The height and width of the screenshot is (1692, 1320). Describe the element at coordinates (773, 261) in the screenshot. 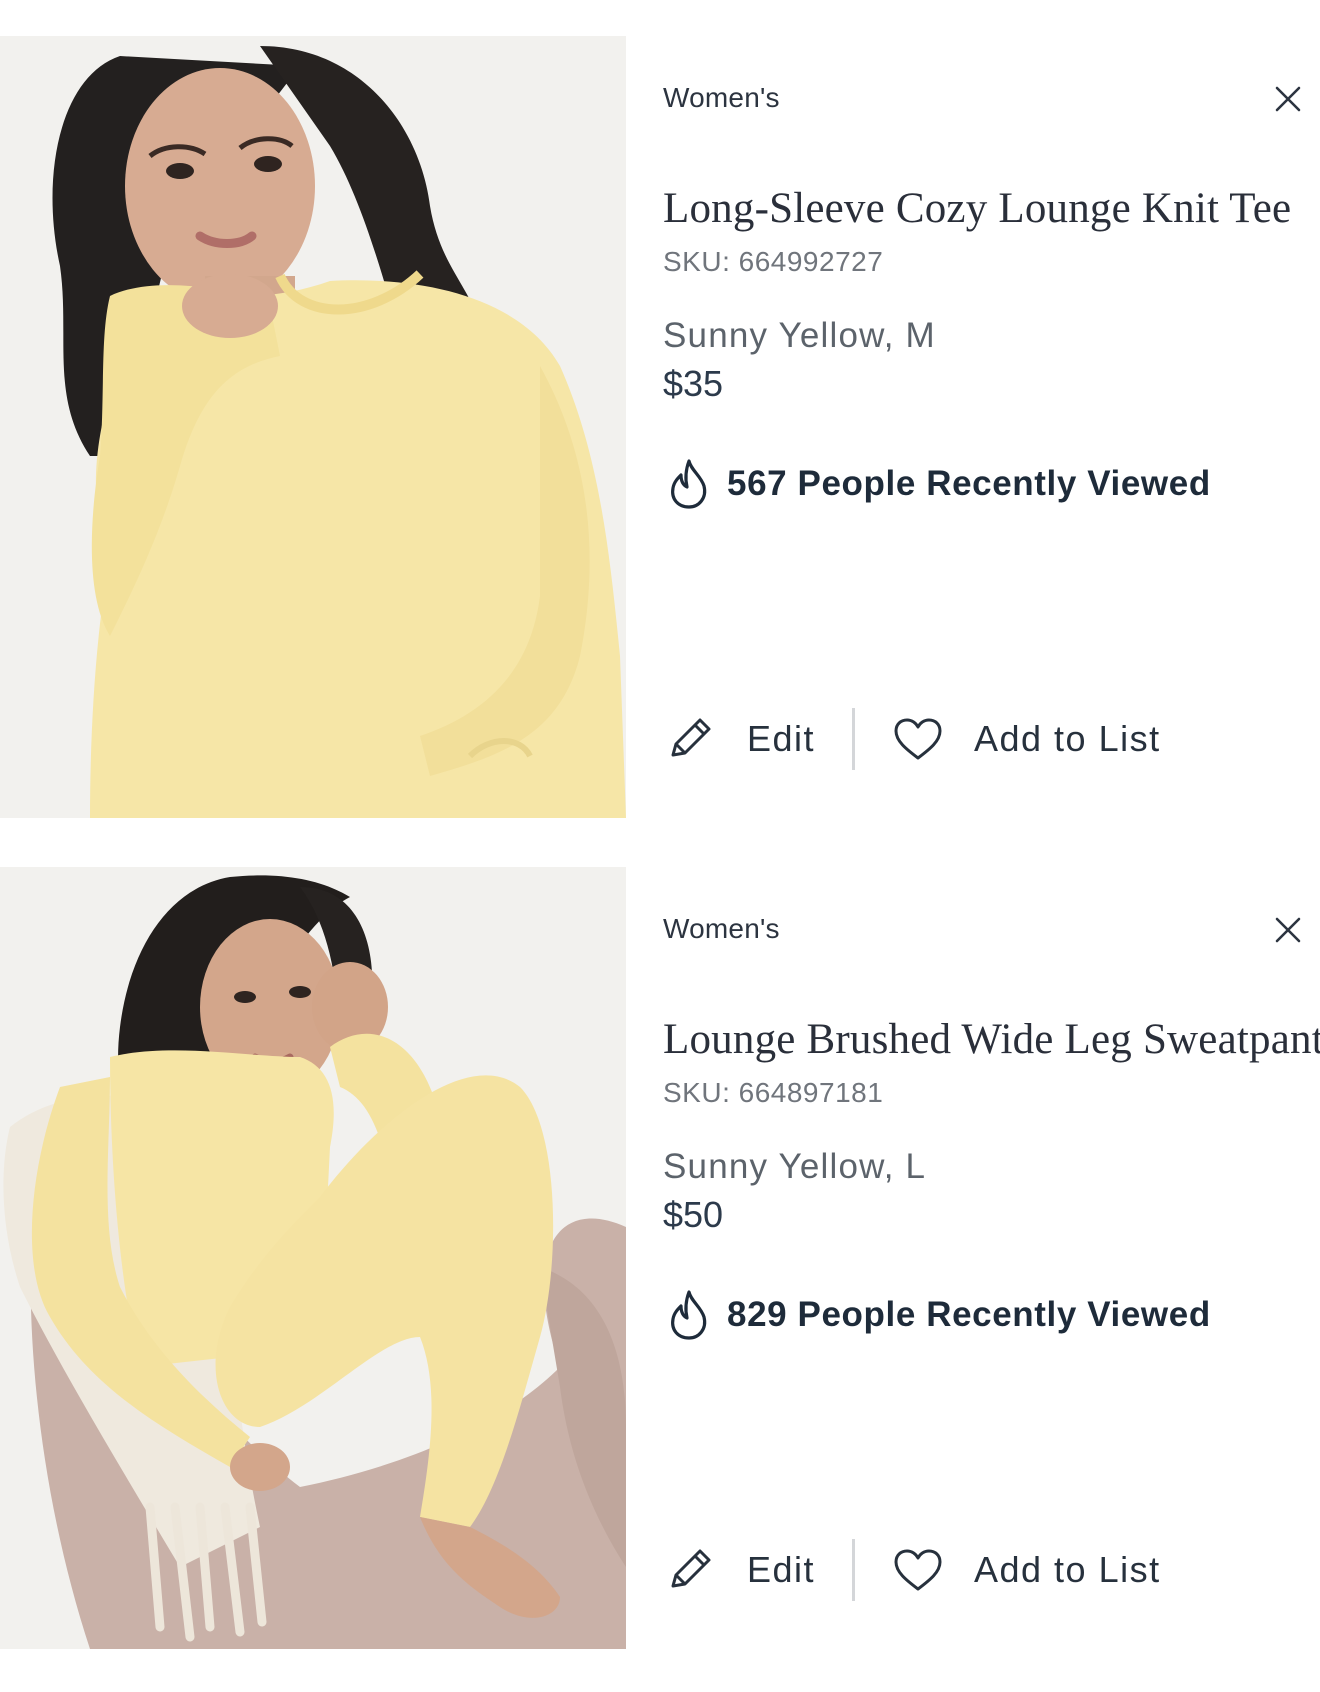

I see `product-sku: SKU: 664992727` at that location.